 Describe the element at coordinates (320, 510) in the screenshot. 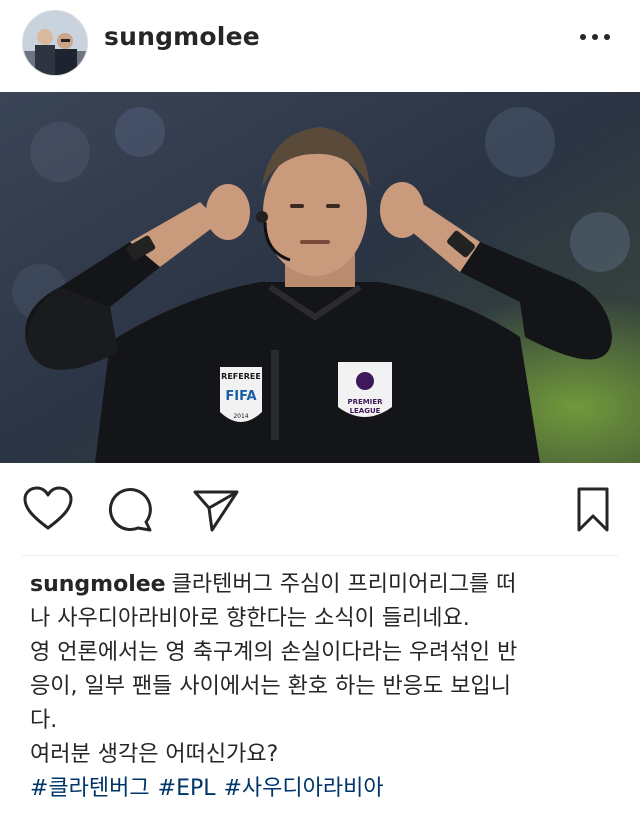

I see `post-actions` at that location.